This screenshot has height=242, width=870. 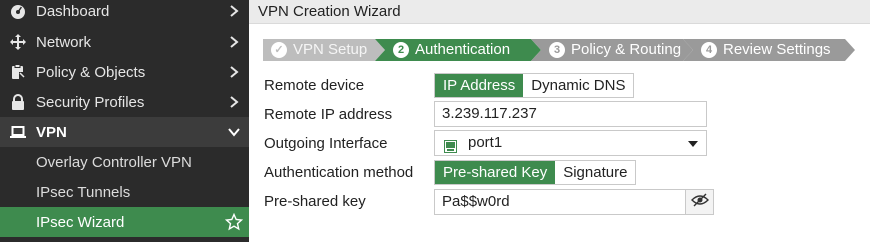 What do you see at coordinates (330, 49) in the screenshot?
I see `wizard-step-label: VPN Setup` at bounding box center [330, 49].